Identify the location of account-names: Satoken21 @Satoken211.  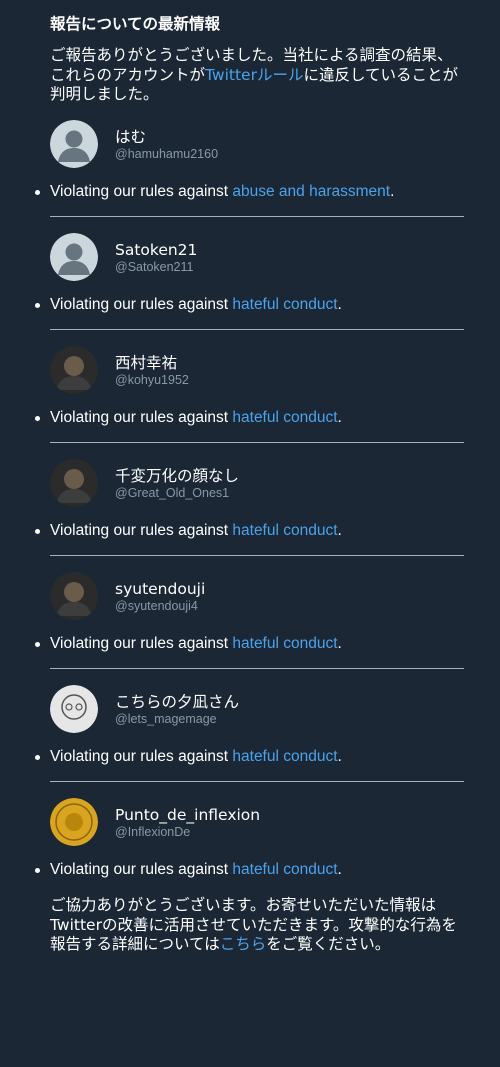
(156, 257).